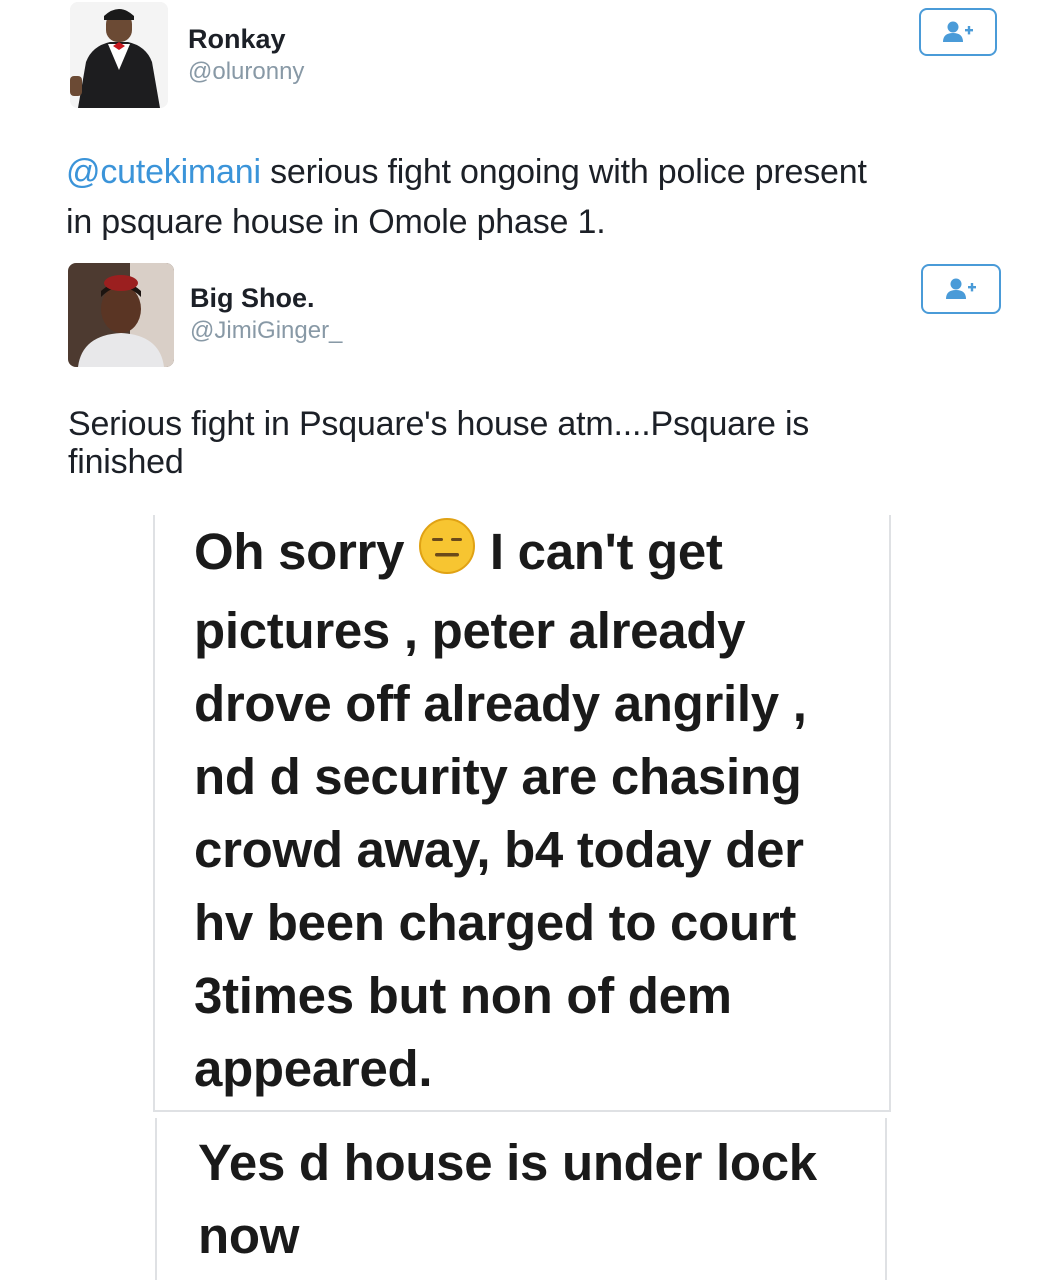  Describe the element at coordinates (163, 172) in the screenshot. I see `mention-link: @cutekimani` at that location.